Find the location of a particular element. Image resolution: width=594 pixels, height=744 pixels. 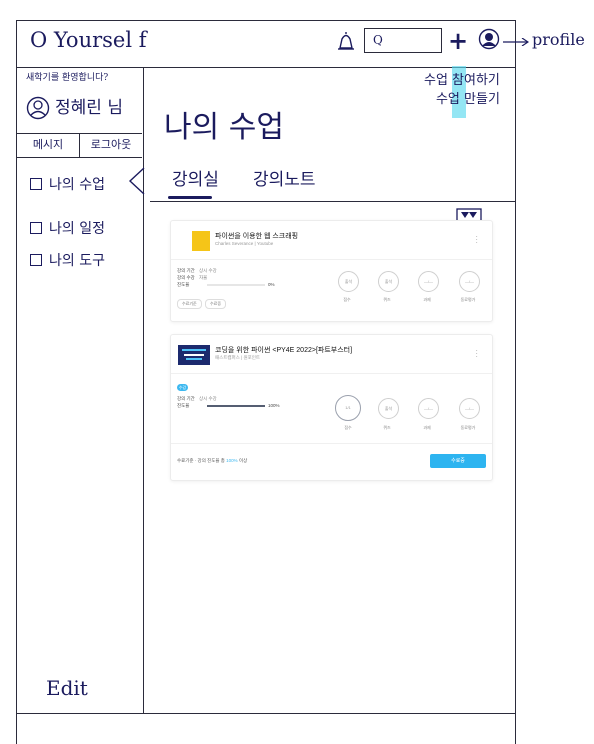

sidebar-item-my-tools: 나의 도구 is located at coordinates (67, 260).